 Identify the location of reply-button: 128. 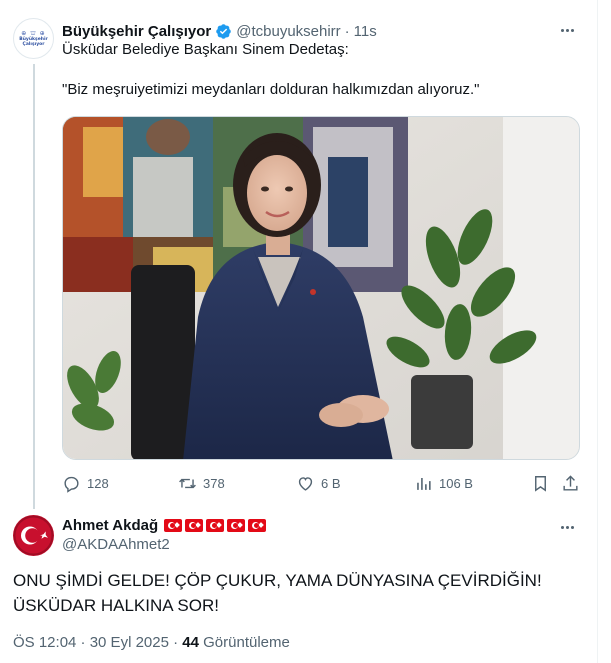
(85, 483).